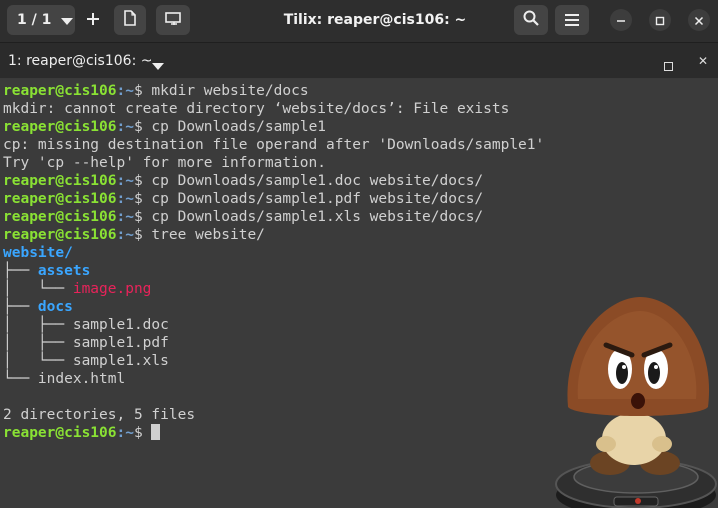 The image size is (718, 508). I want to click on terminal-line: 2 directories, 5 files, so click(273, 415).